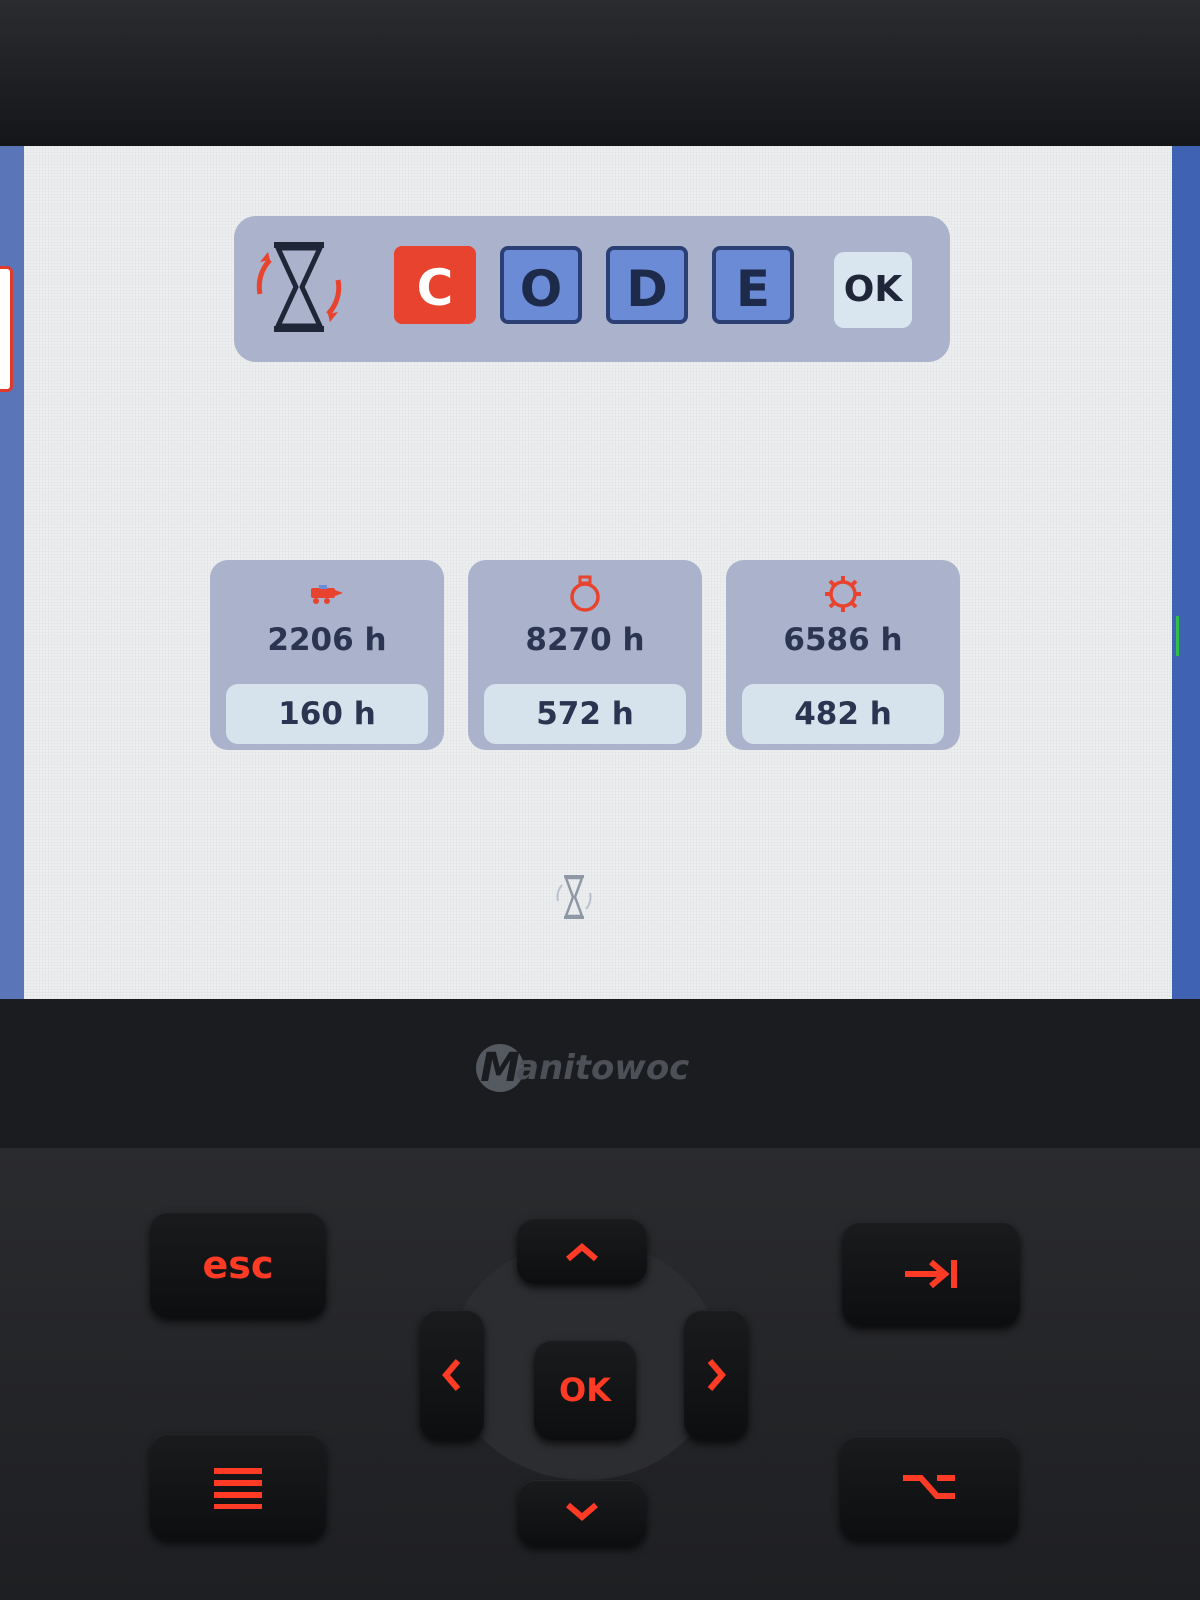  Describe the element at coordinates (753, 285) in the screenshot. I see `code-letter-e: E` at that location.